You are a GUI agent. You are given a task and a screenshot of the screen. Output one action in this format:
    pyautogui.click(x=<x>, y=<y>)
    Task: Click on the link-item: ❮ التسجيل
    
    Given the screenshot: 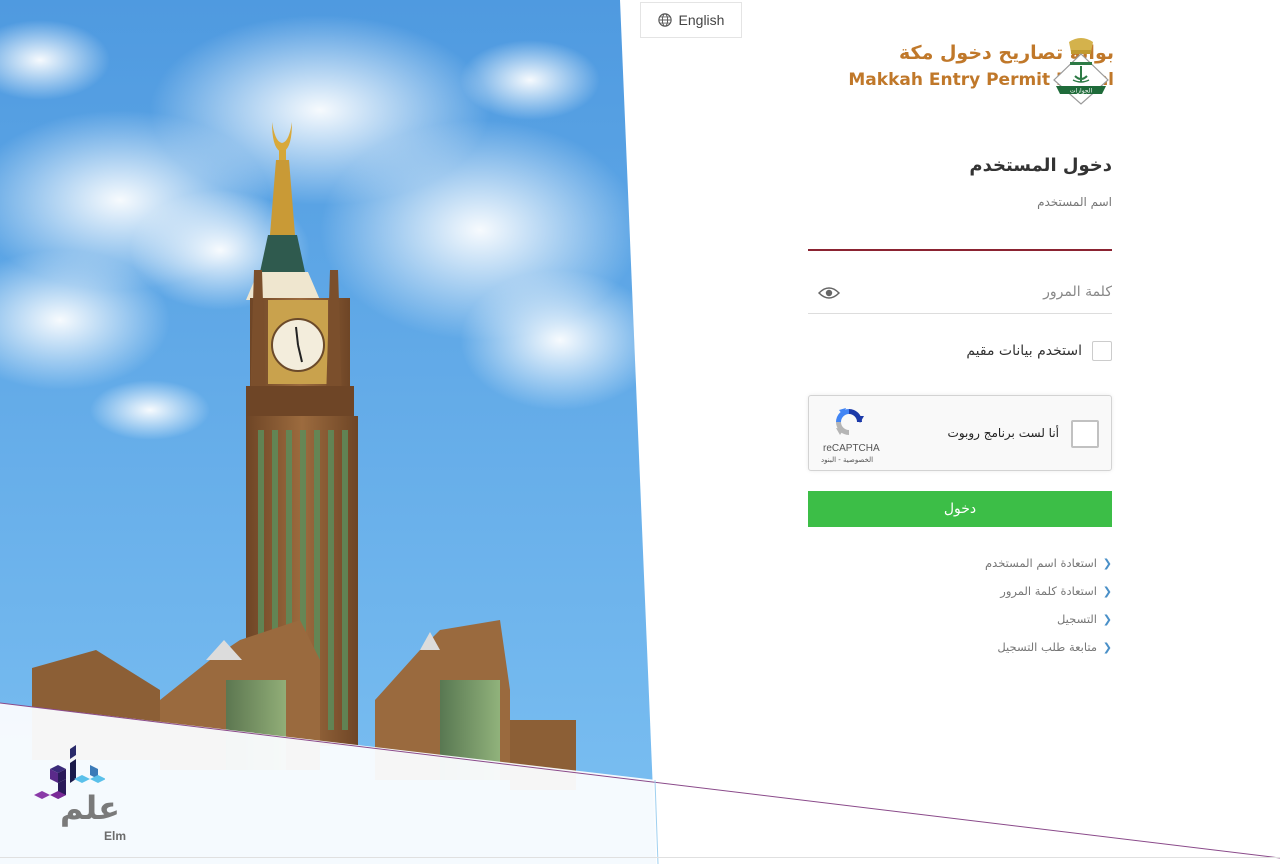 What is the action you would take?
    pyautogui.click(x=960, y=619)
    